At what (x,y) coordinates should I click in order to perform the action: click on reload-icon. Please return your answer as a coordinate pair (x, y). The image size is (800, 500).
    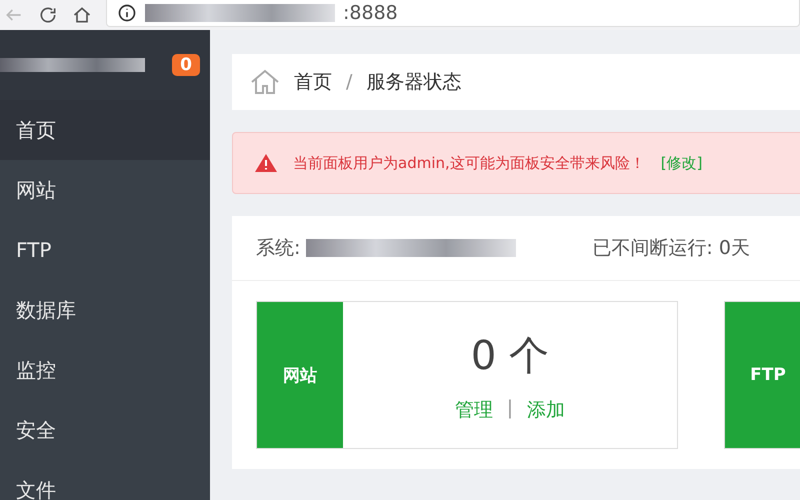
    Looking at the image, I should click on (48, 15).